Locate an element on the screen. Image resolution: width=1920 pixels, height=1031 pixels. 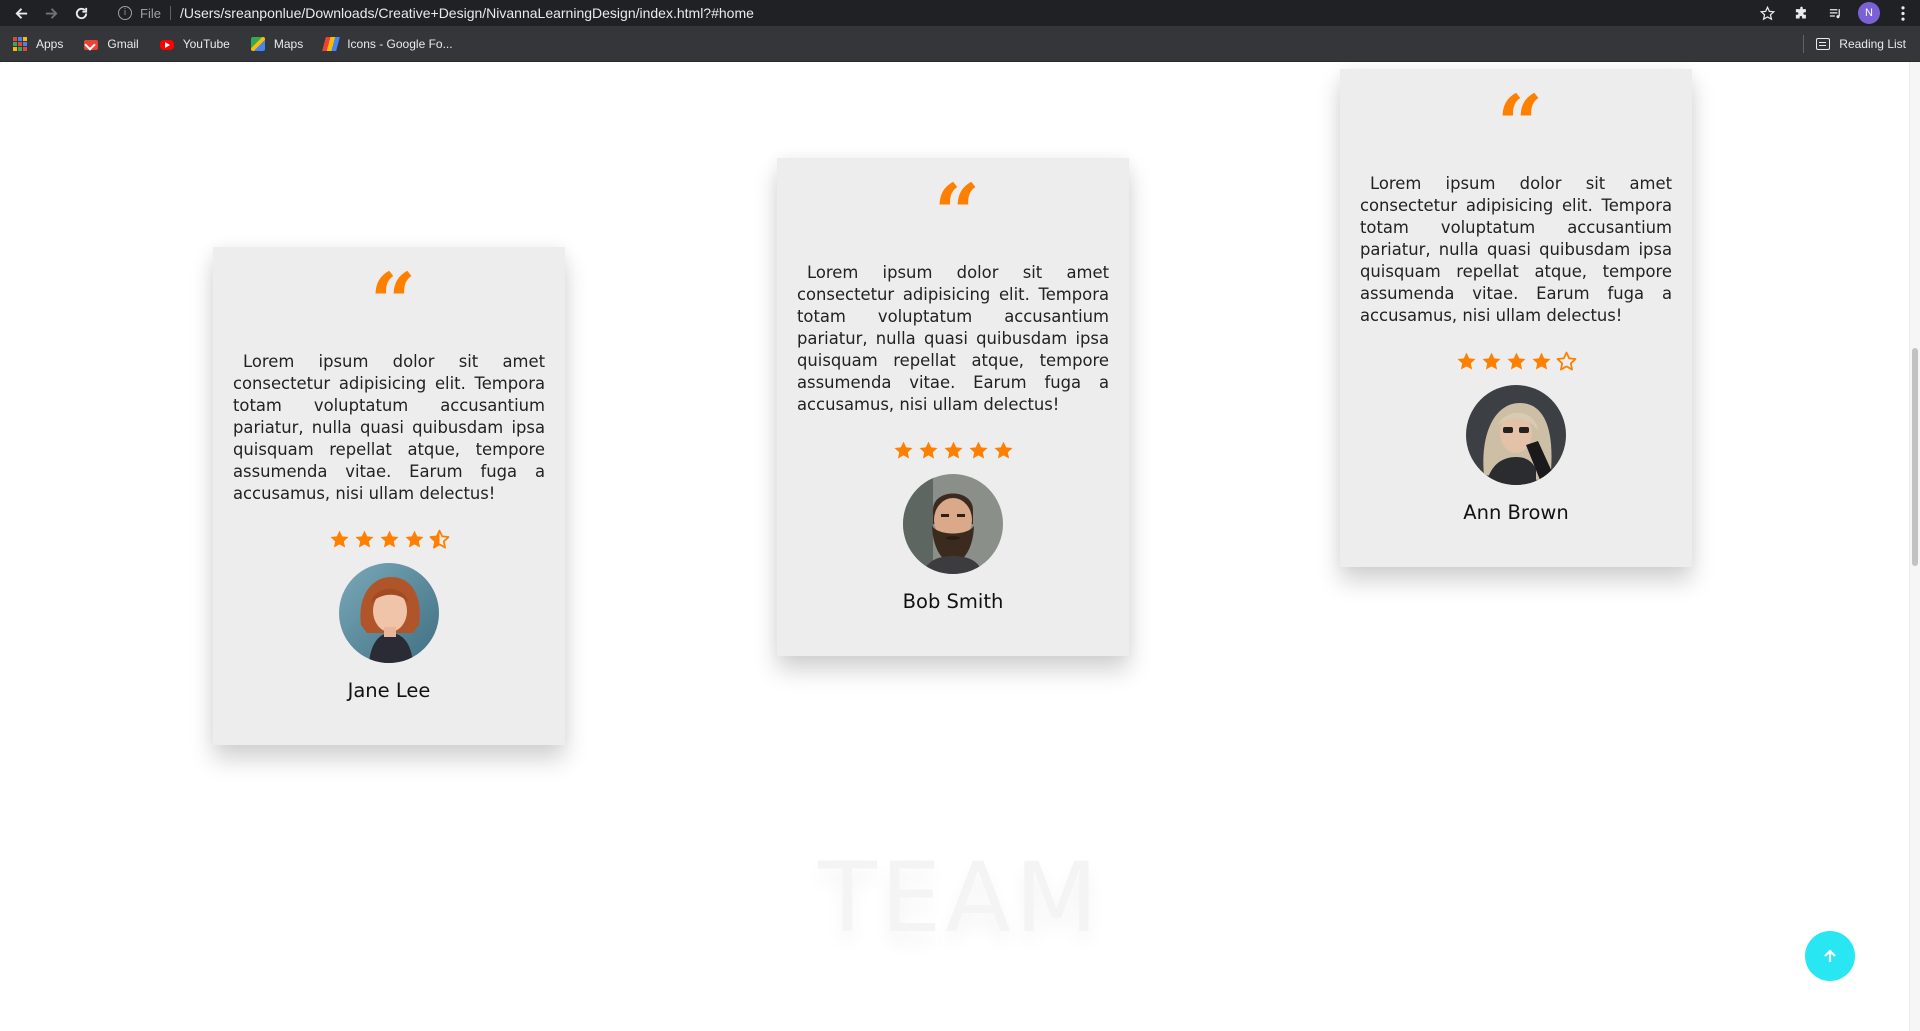
section-title: TEAM is located at coordinates (960, 898).